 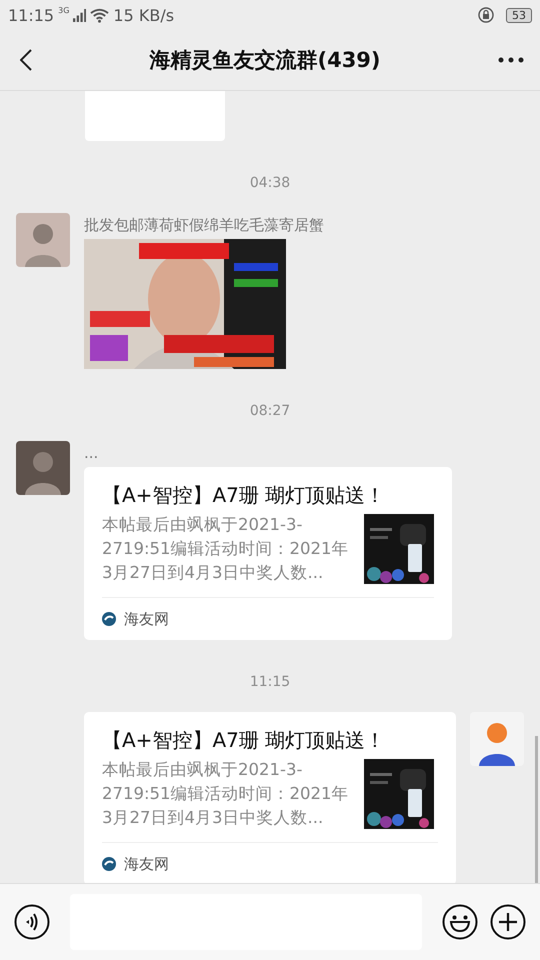 What do you see at coordinates (460, 922) in the screenshot?
I see `emoji-icon` at bounding box center [460, 922].